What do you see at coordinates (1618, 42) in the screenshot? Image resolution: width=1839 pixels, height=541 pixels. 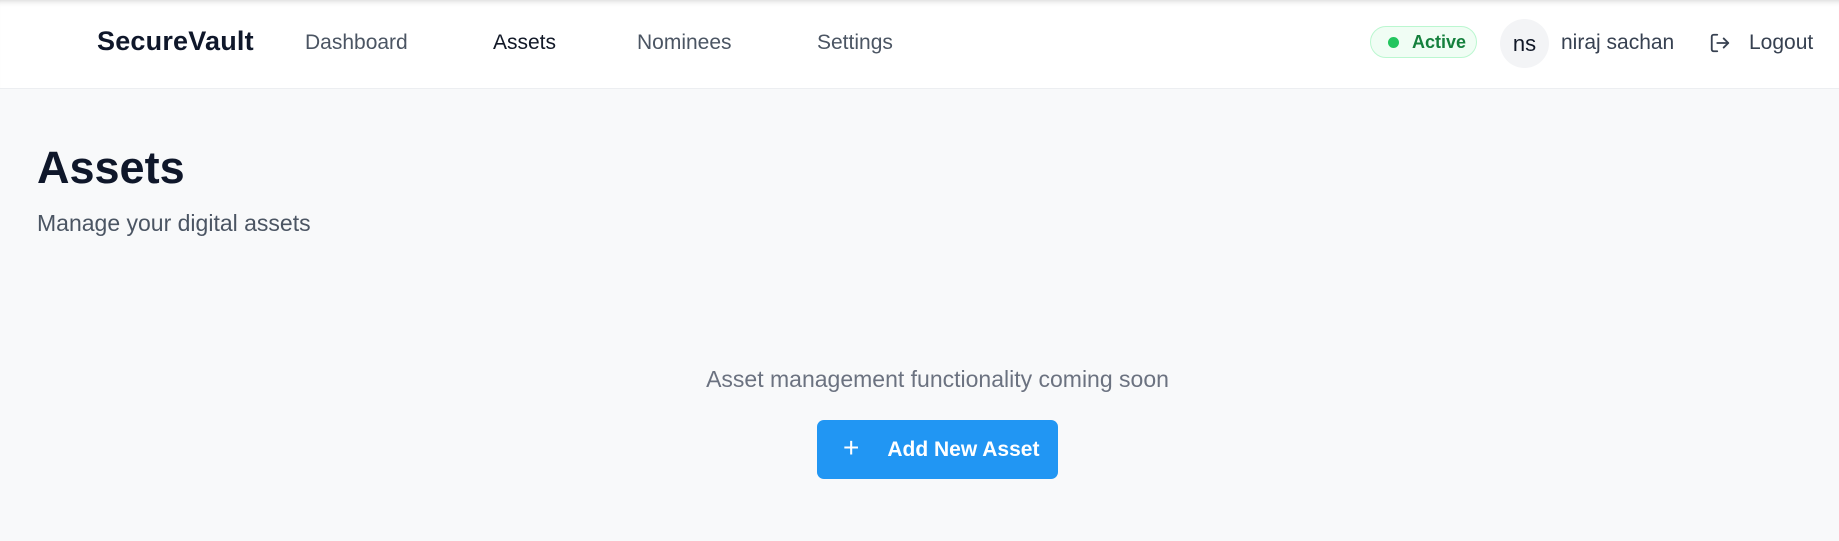 I see `user-name: niraj sachan` at bounding box center [1618, 42].